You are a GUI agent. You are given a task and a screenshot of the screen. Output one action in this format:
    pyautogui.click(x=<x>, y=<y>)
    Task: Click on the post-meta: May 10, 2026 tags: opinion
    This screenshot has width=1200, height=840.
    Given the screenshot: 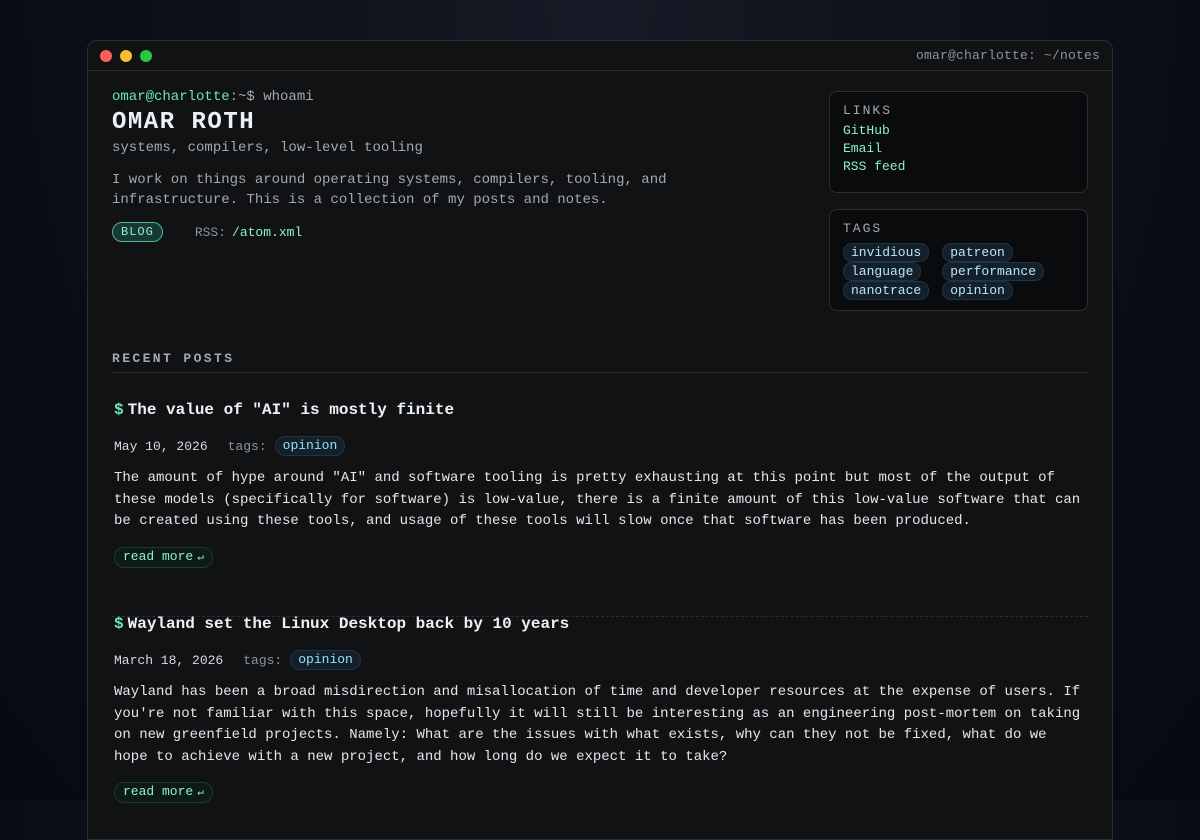 What is the action you would take?
    pyautogui.click(x=601, y=446)
    